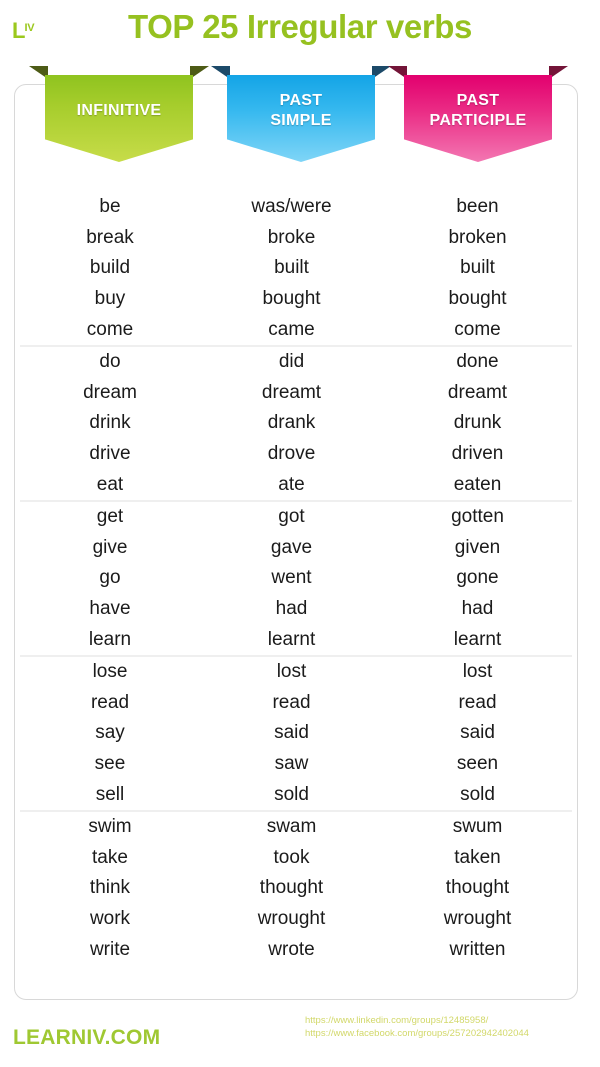  I want to click on learniv-logo-mark: LIV, so click(29, 33).